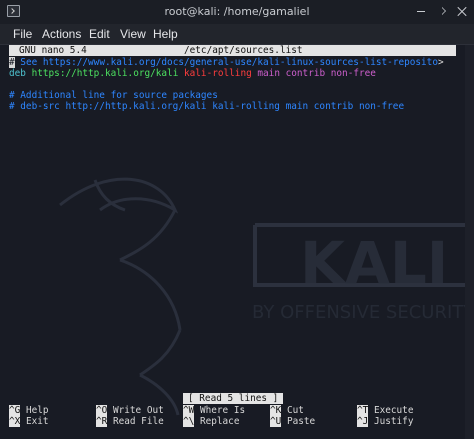  What do you see at coordinates (120, 296) in the screenshot?
I see `kali-dragon-icon` at bounding box center [120, 296].